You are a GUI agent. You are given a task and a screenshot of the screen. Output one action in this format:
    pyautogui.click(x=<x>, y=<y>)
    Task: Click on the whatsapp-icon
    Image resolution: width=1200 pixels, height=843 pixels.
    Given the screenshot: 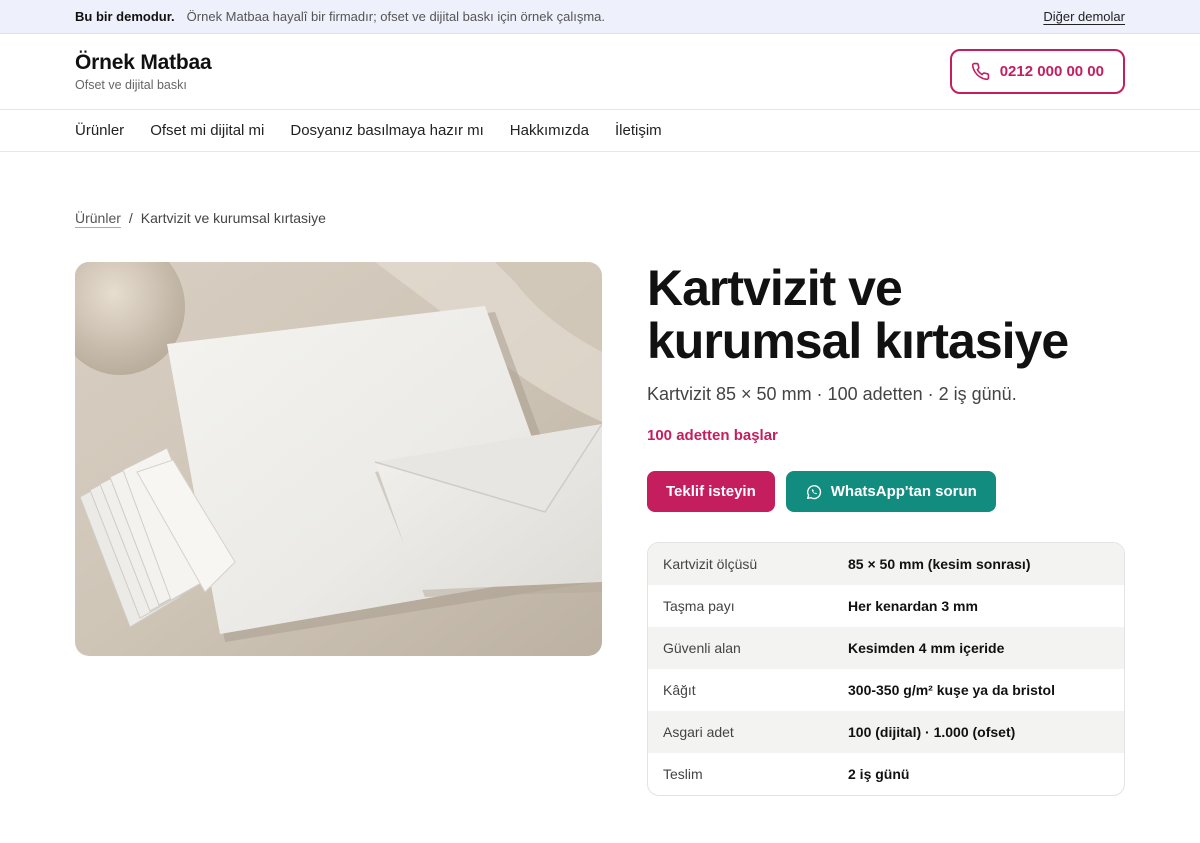 What is the action you would take?
    pyautogui.click(x=813, y=491)
    